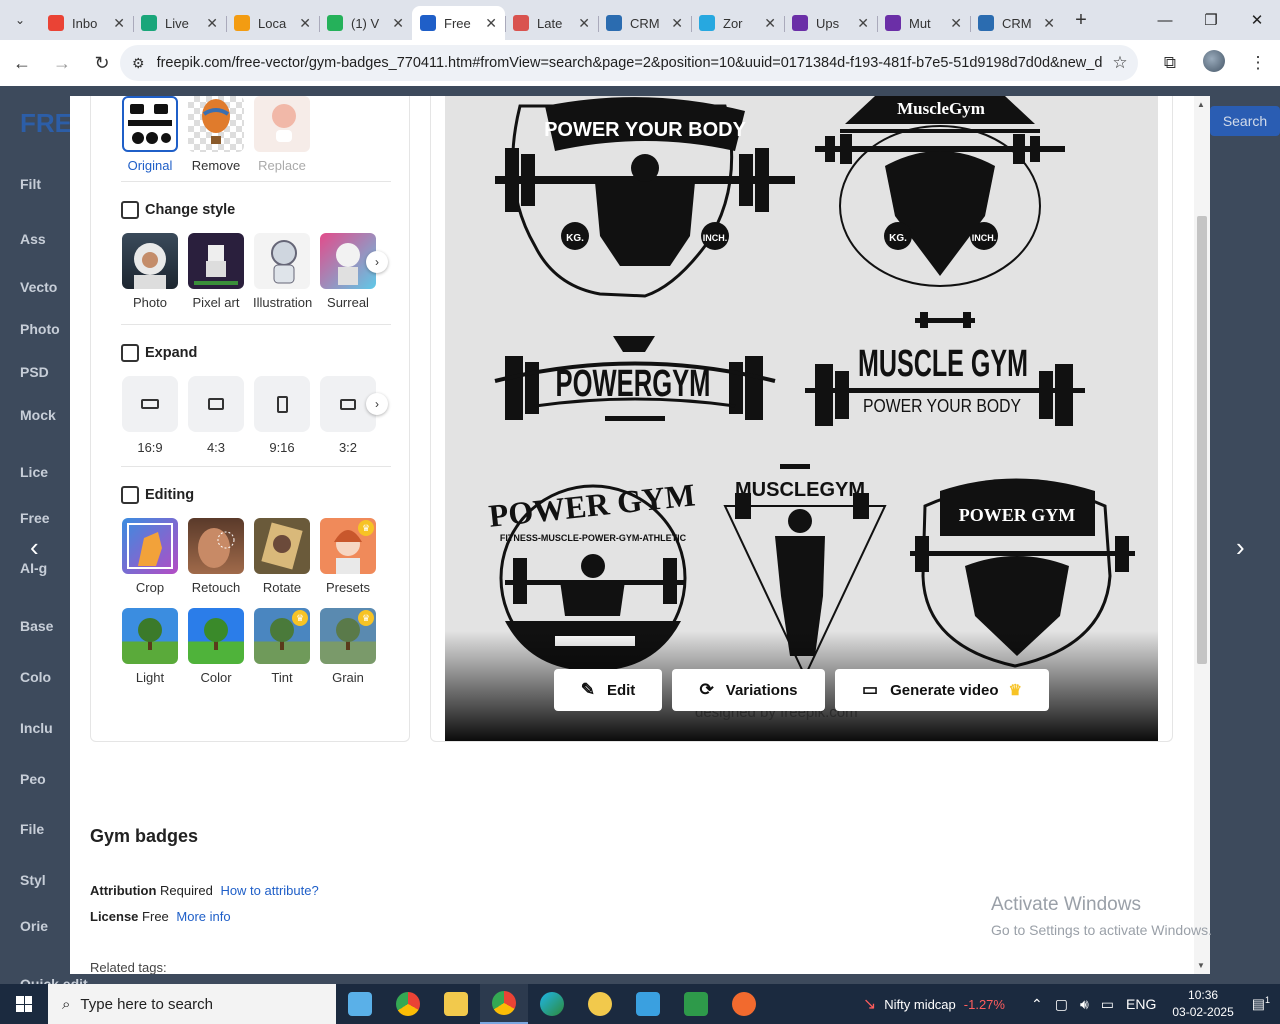 Image resolution: width=1280 pixels, height=1024 pixels. What do you see at coordinates (614, 23) in the screenshot?
I see `crm-icon` at bounding box center [614, 23].